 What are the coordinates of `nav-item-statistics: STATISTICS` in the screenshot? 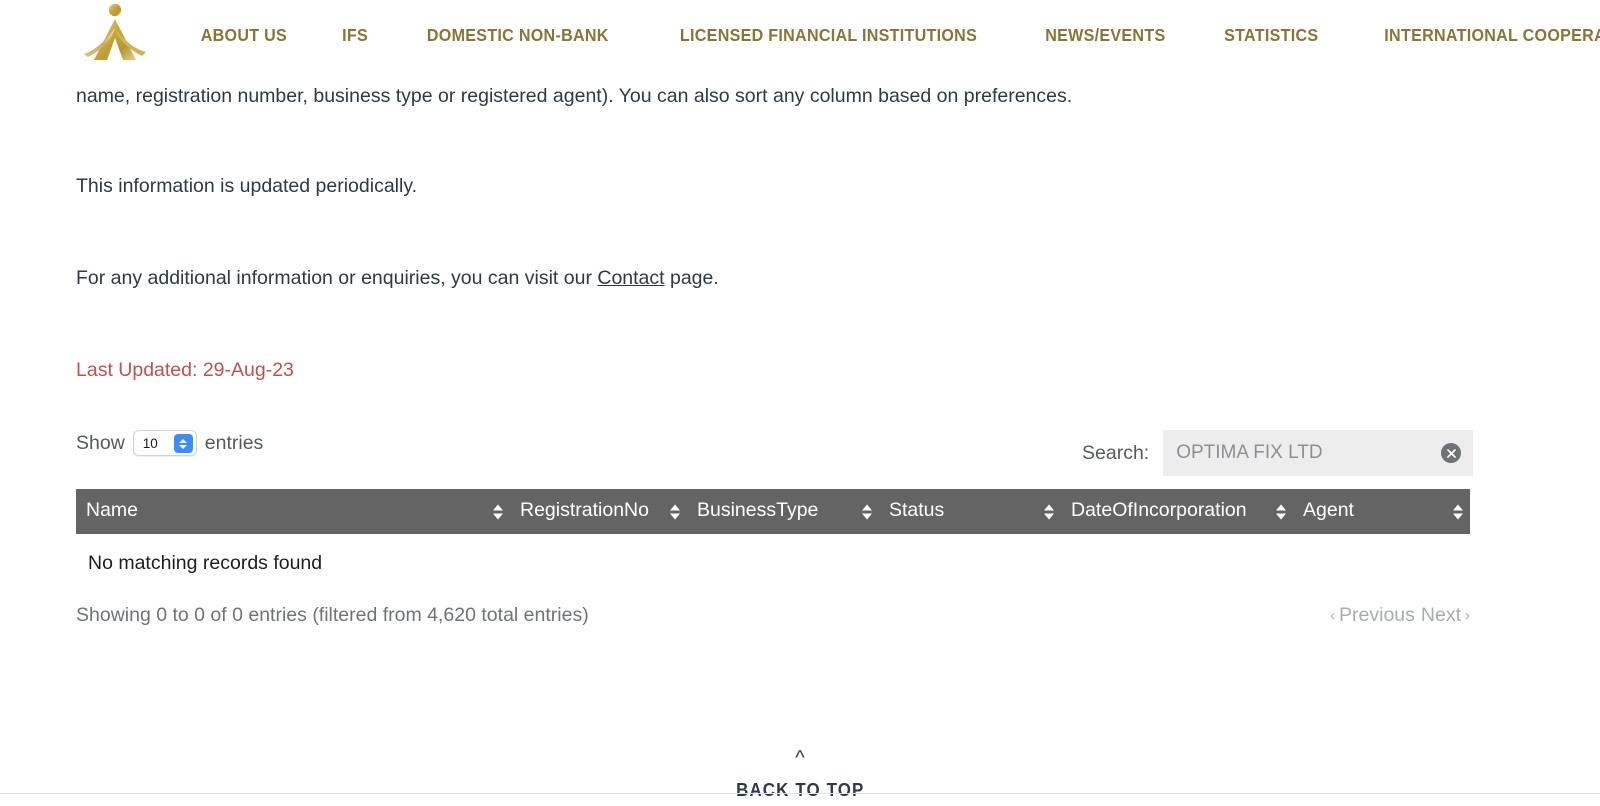 It's located at (1271, 35).